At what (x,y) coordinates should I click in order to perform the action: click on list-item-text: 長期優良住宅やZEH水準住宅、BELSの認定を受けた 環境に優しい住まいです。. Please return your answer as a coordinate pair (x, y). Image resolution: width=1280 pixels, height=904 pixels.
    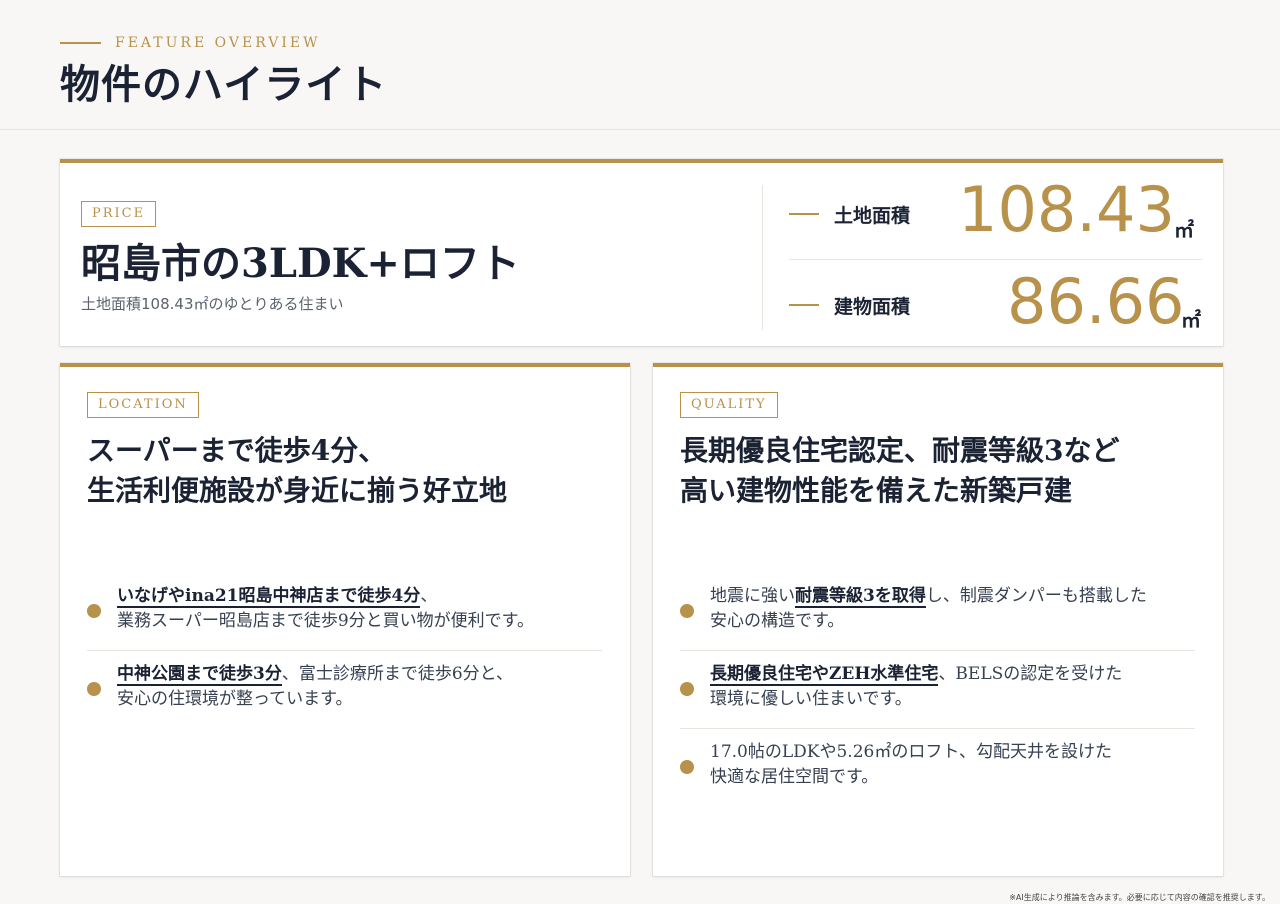
    Looking at the image, I should click on (916, 687).